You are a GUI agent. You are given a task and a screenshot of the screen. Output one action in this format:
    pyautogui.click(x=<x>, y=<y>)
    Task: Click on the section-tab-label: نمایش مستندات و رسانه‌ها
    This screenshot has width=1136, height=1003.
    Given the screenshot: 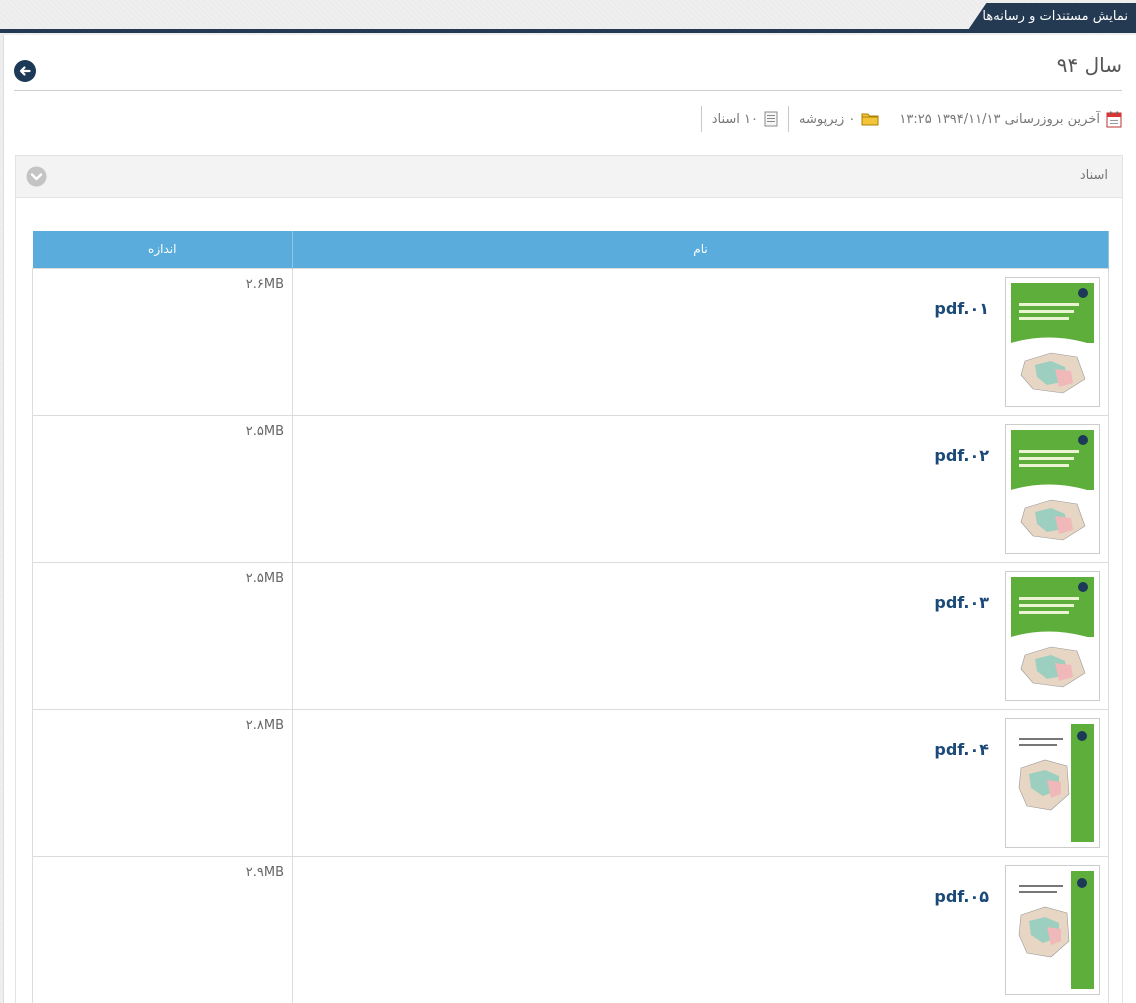 What is the action you would take?
    pyautogui.click(x=1055, y=16)
    